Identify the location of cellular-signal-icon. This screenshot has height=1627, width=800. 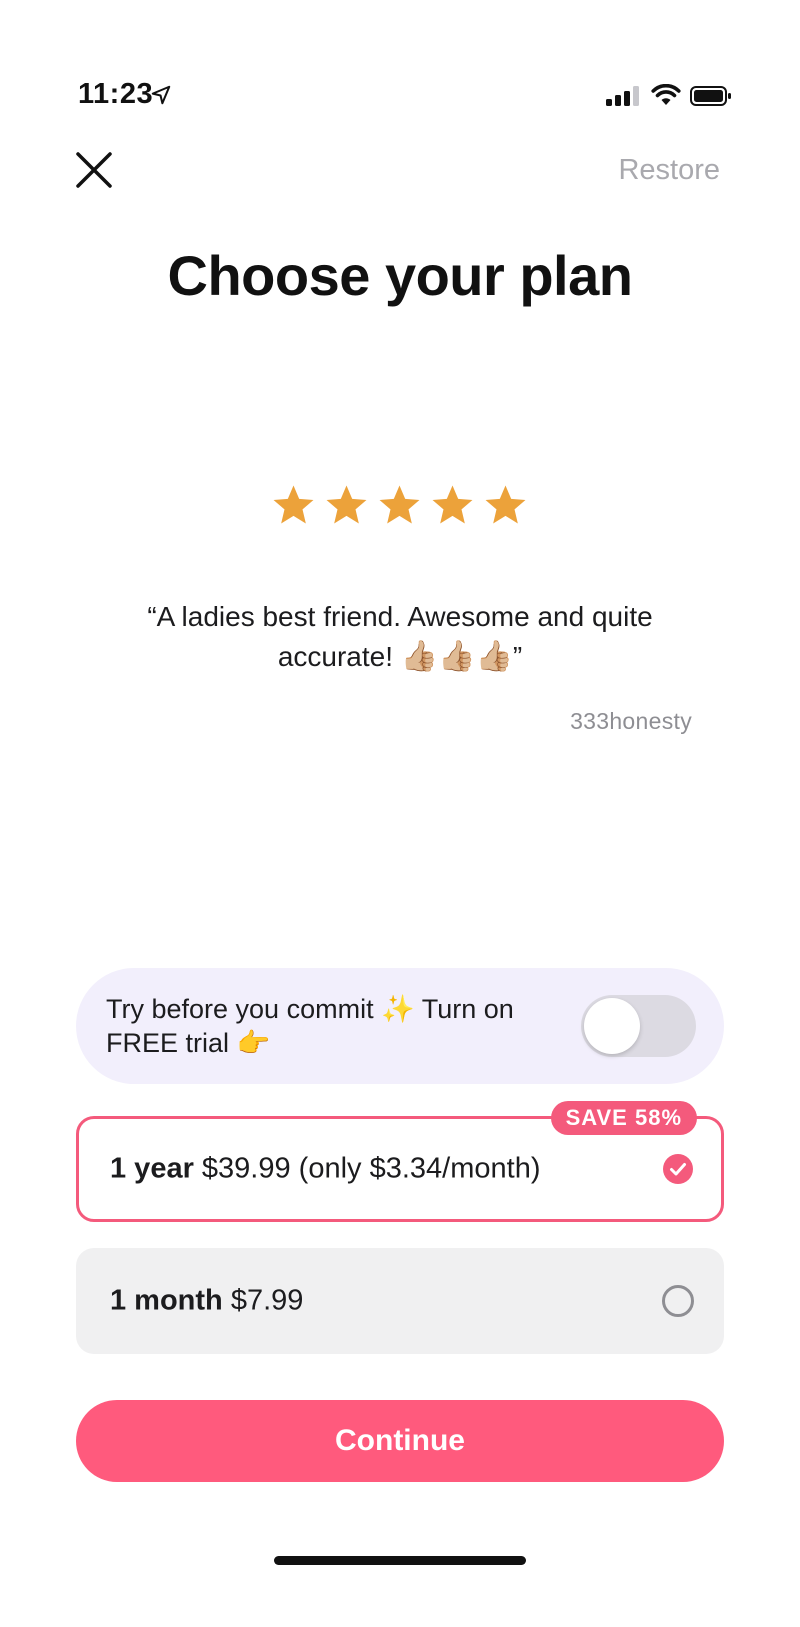
(622, 96).